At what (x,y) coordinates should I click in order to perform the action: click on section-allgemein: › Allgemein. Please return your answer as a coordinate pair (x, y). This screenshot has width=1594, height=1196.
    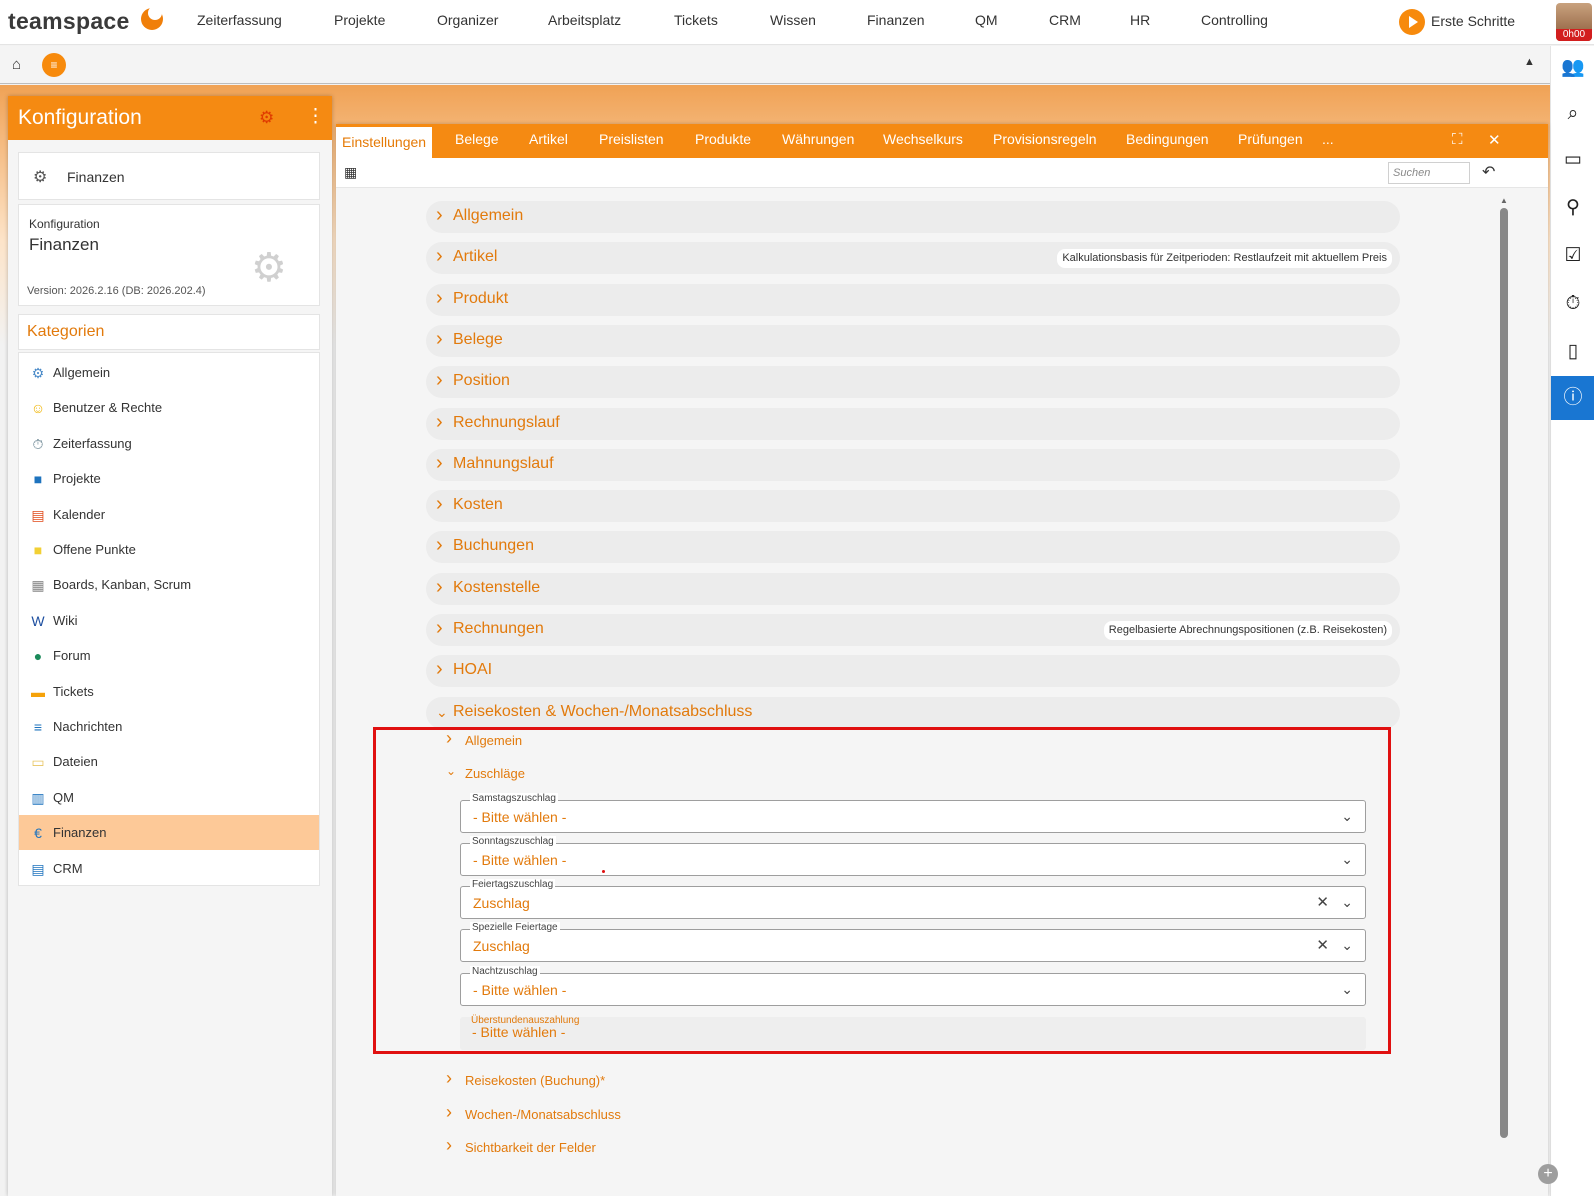
    Looking at the image, I should click on (913, 217).